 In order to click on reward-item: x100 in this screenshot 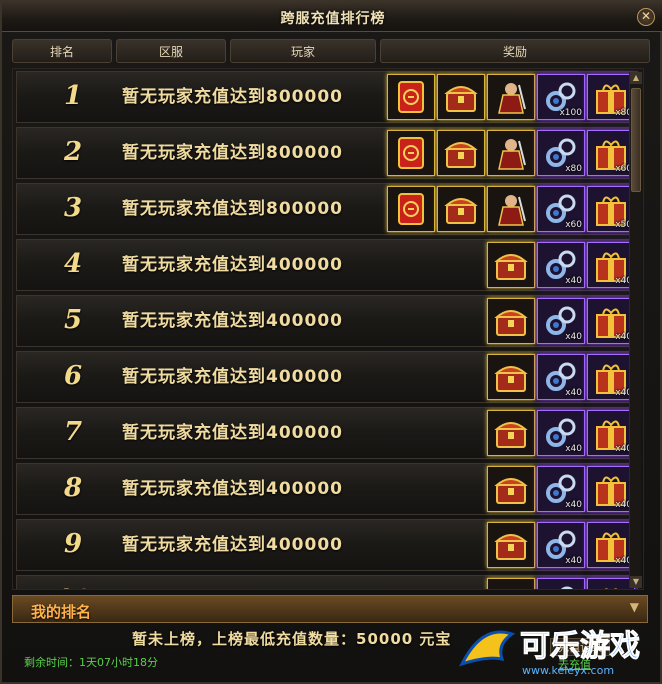, I will do `click(561, 97)`.